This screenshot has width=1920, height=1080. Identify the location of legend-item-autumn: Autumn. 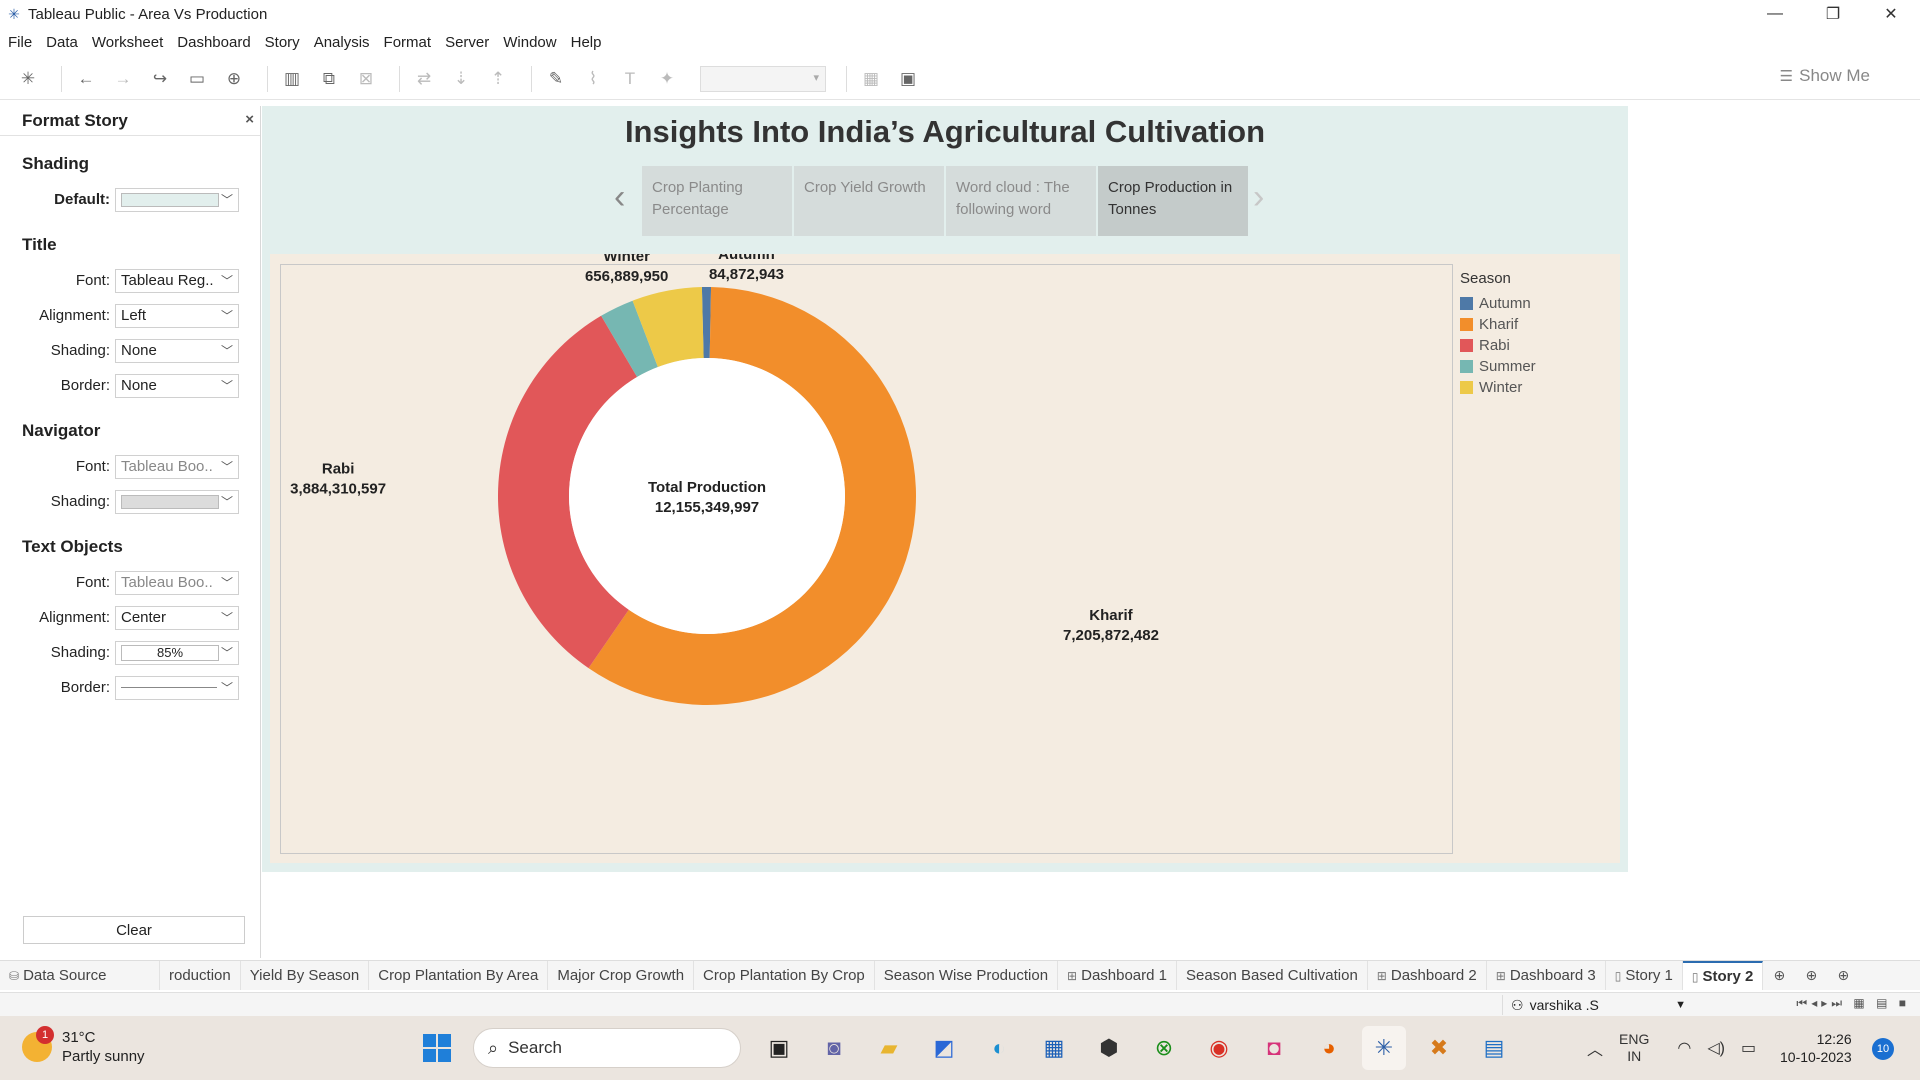
(1498, 303).